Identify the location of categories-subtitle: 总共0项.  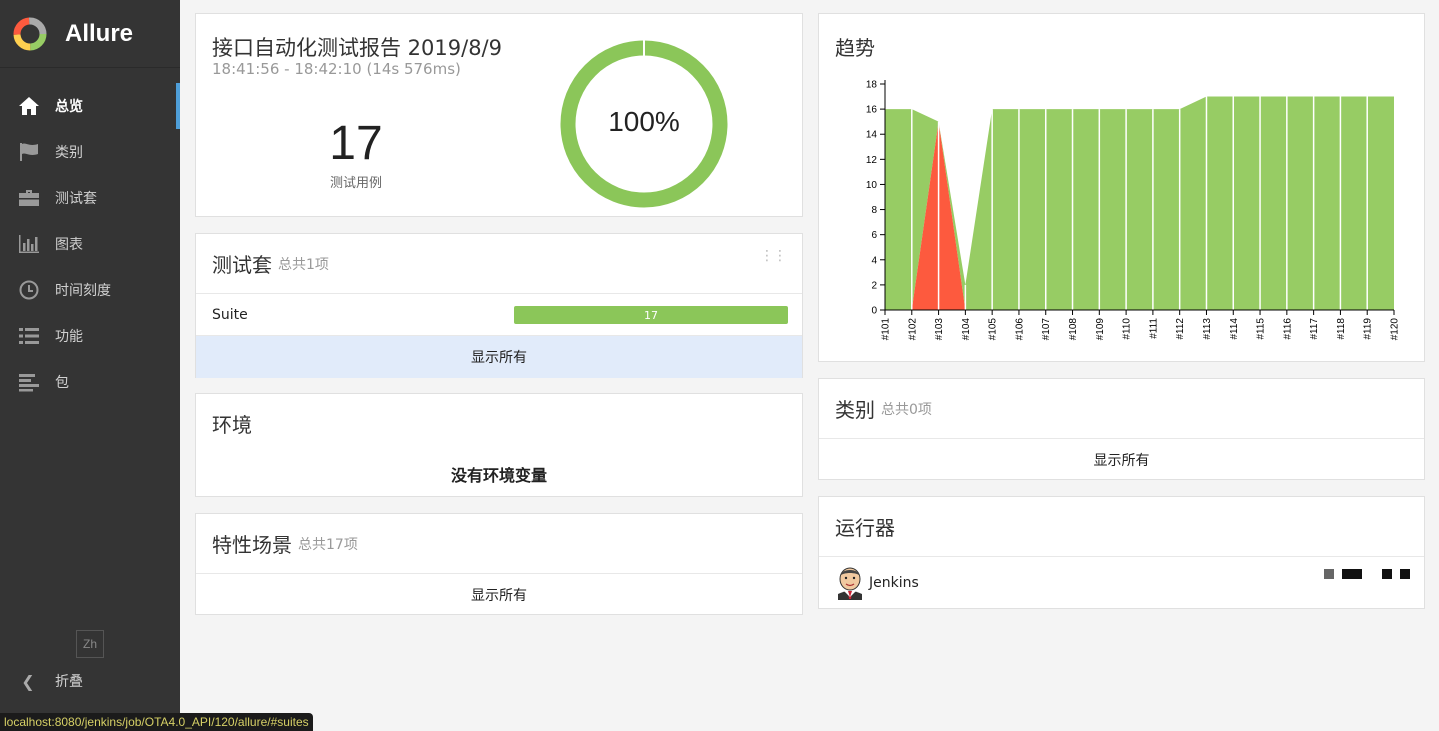
(906, 409).